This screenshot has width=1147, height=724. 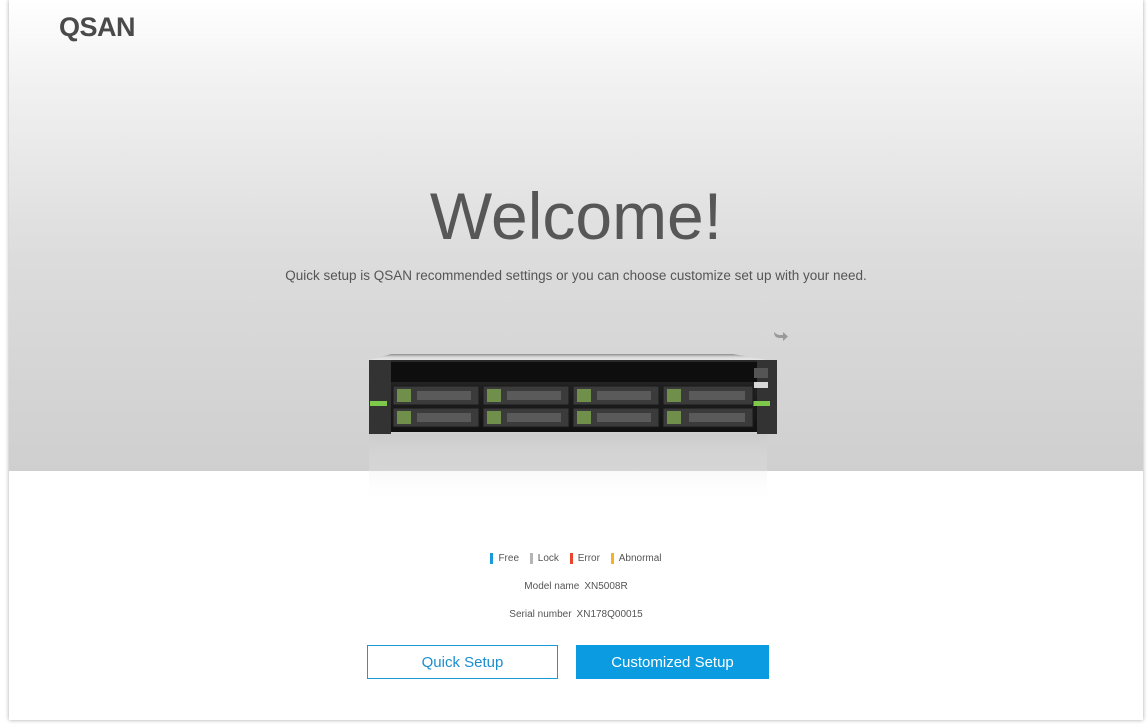 I want to click on storage-server-image, so click(x=573, y=429).